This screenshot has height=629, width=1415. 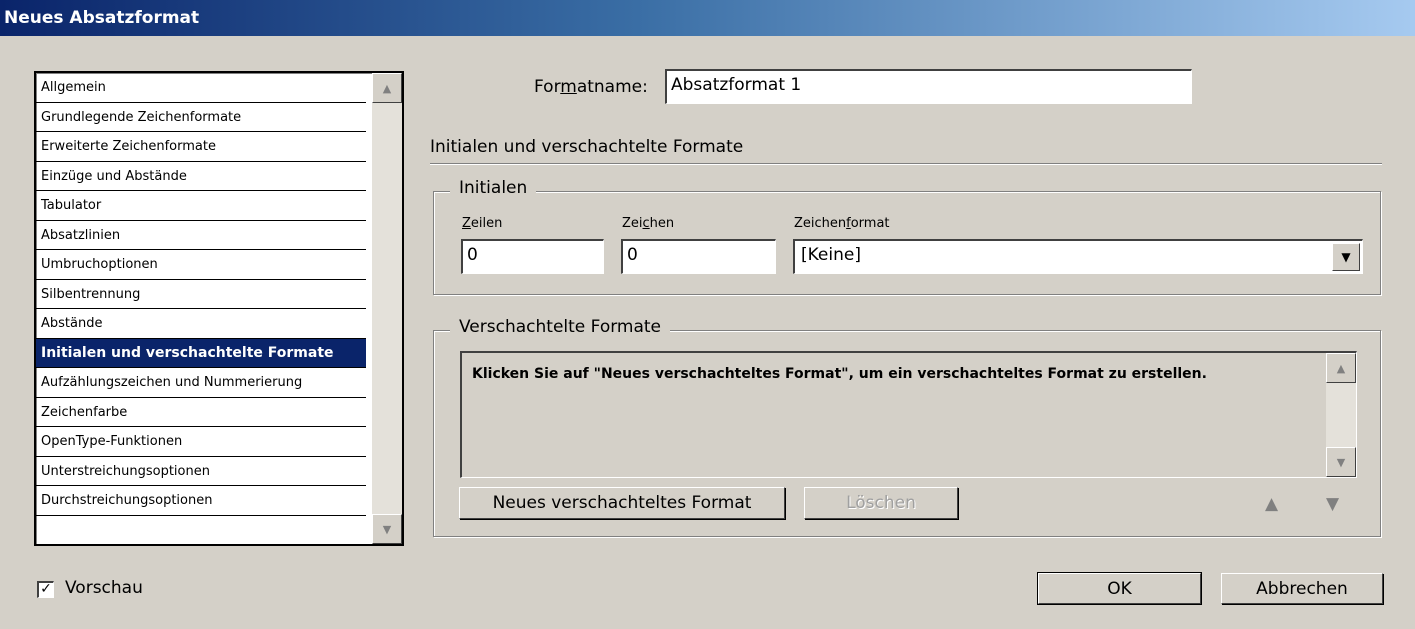 I want to click on section-divider, so click(x=906, y=164).